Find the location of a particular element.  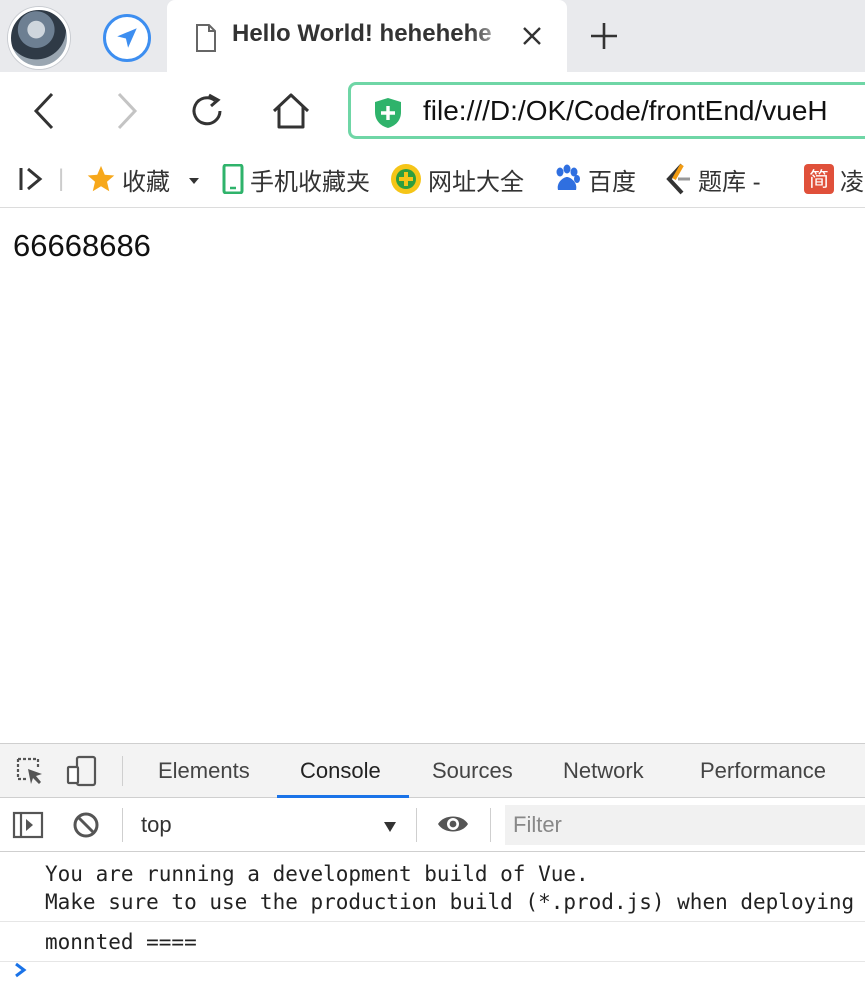

star-icon is located at coordinates (101, 179).